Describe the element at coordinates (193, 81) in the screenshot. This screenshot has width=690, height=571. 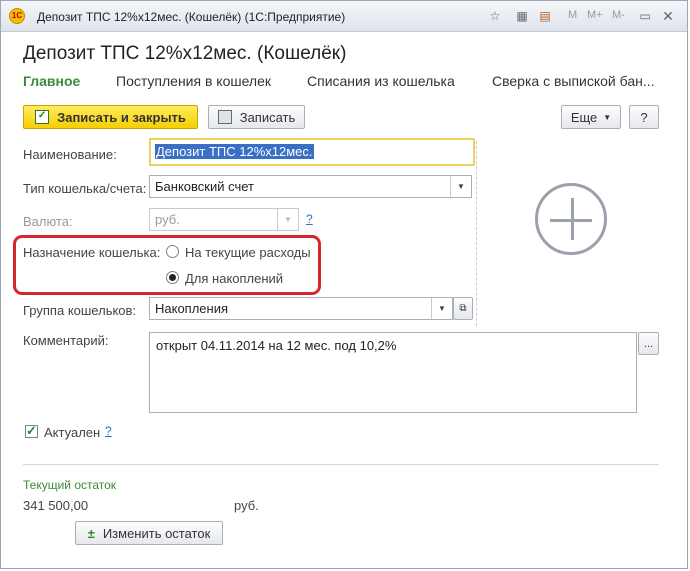
I see `tab-incoming: Поступления в кошелек` at that location.